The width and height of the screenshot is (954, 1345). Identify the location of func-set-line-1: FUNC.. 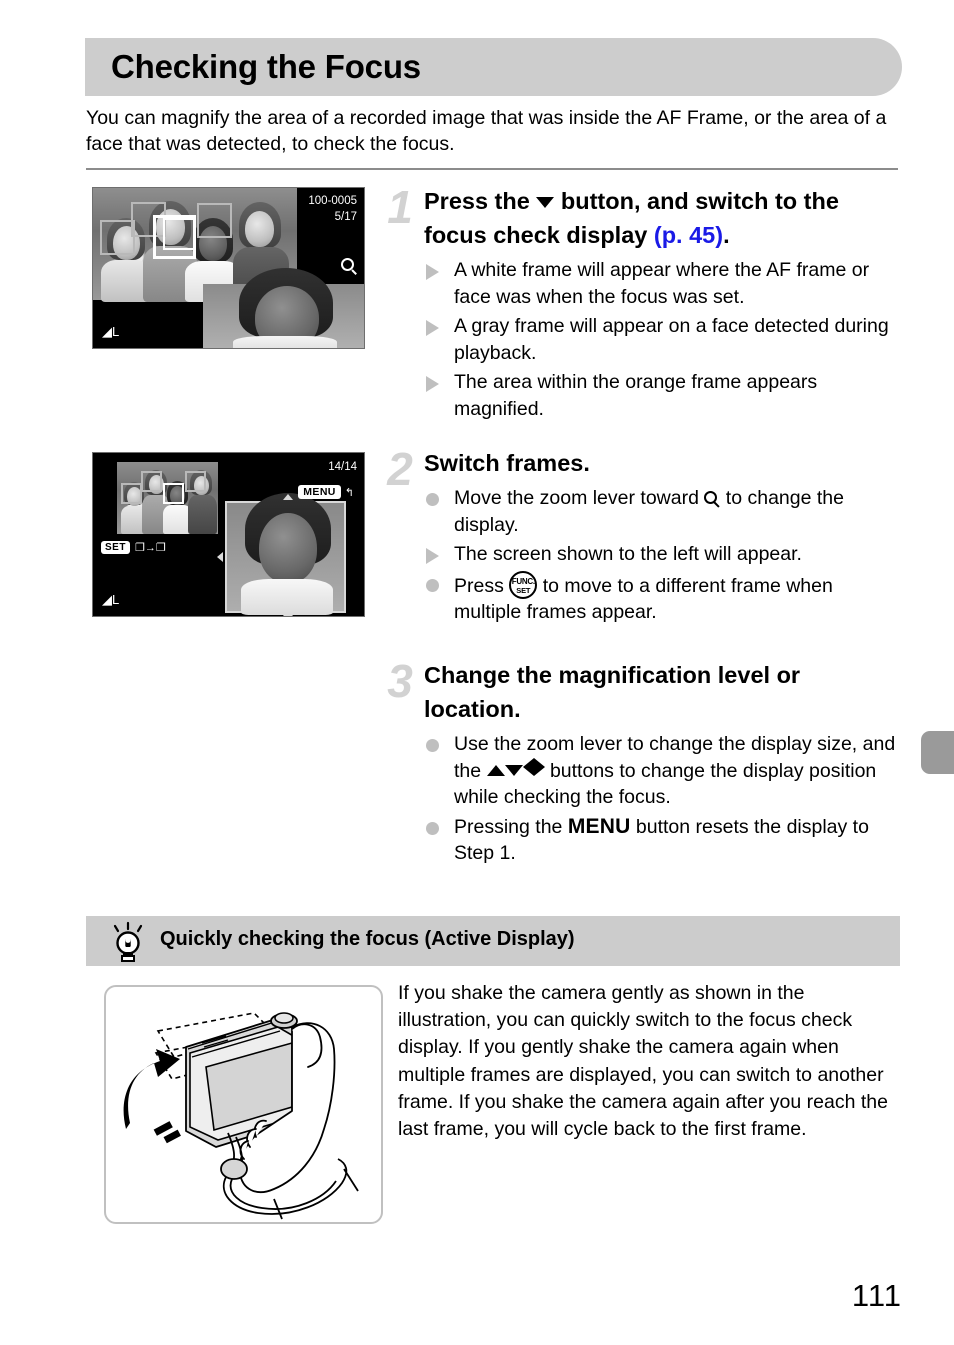
(523, 581).